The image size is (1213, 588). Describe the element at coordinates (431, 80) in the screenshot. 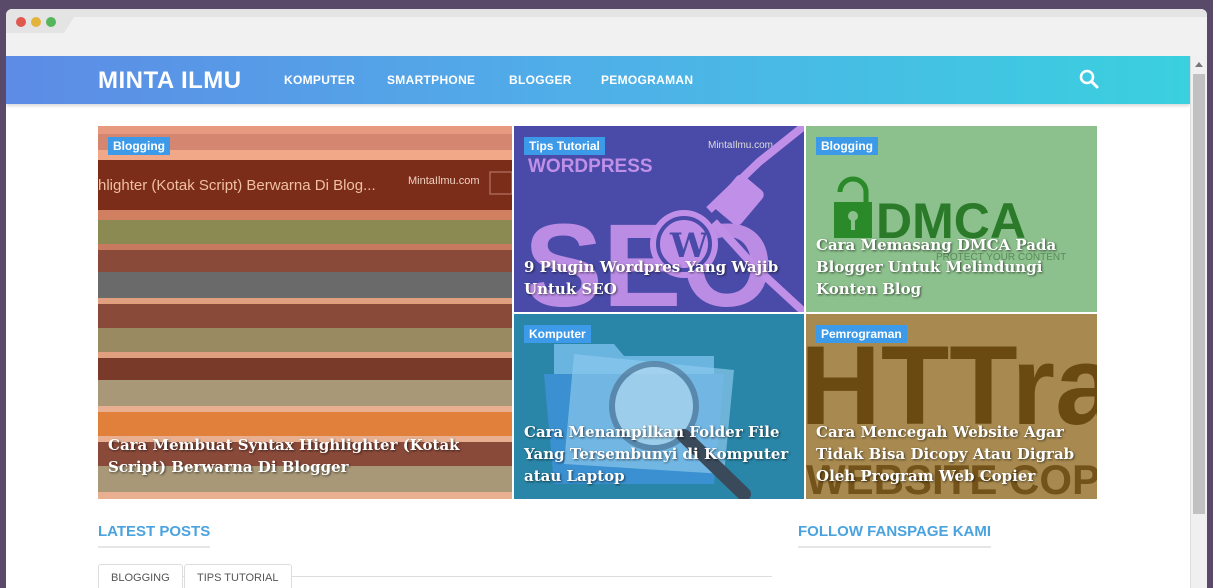

I see `nav-item-smartphone: SMARTPHONE` at that location.